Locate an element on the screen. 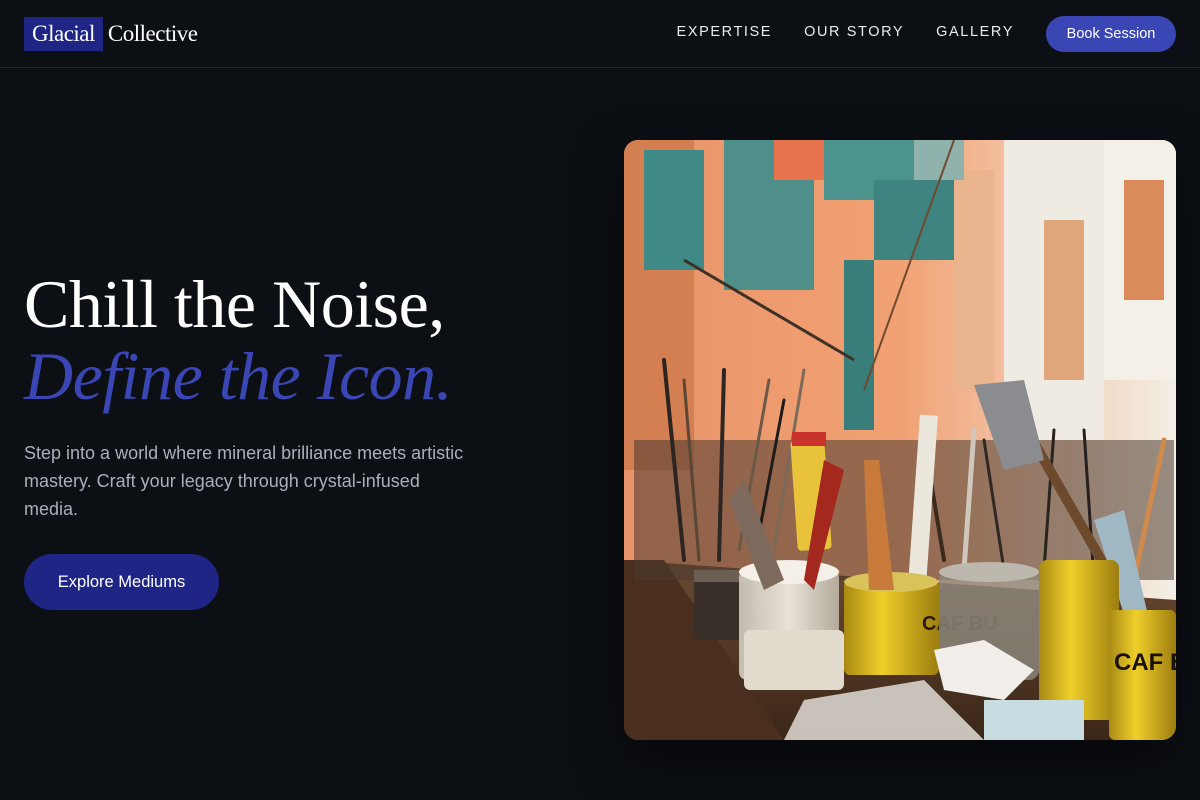 The image size is (1200, 800). main-nav: EXPERTISE OUR STORY GALLERY is located at coordinates (845, 32).